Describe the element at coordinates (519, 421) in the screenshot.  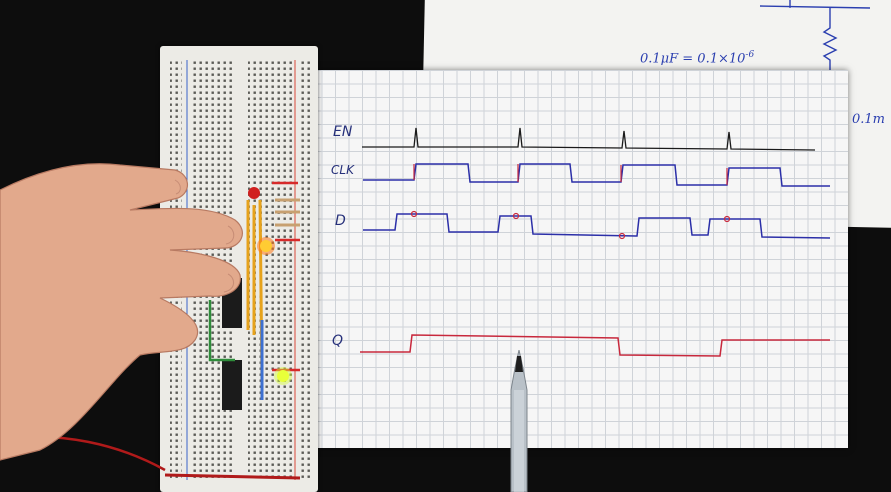
I see `pen` at that location.